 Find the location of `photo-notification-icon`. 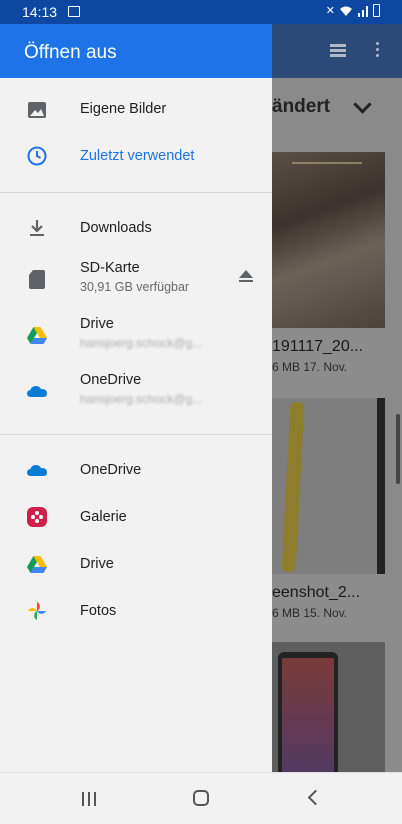

photo-notification-icon is located at coordinates (74, 11).